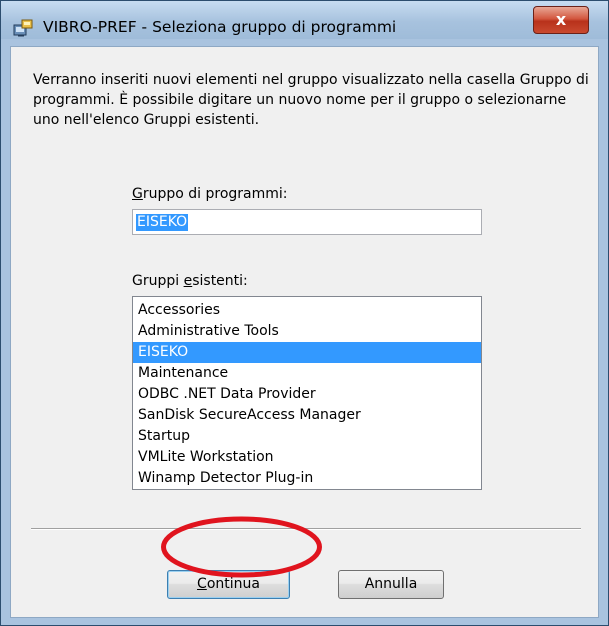 The image size is (609, 626). I want to click on continue-button: Continua, so click(228, 584).